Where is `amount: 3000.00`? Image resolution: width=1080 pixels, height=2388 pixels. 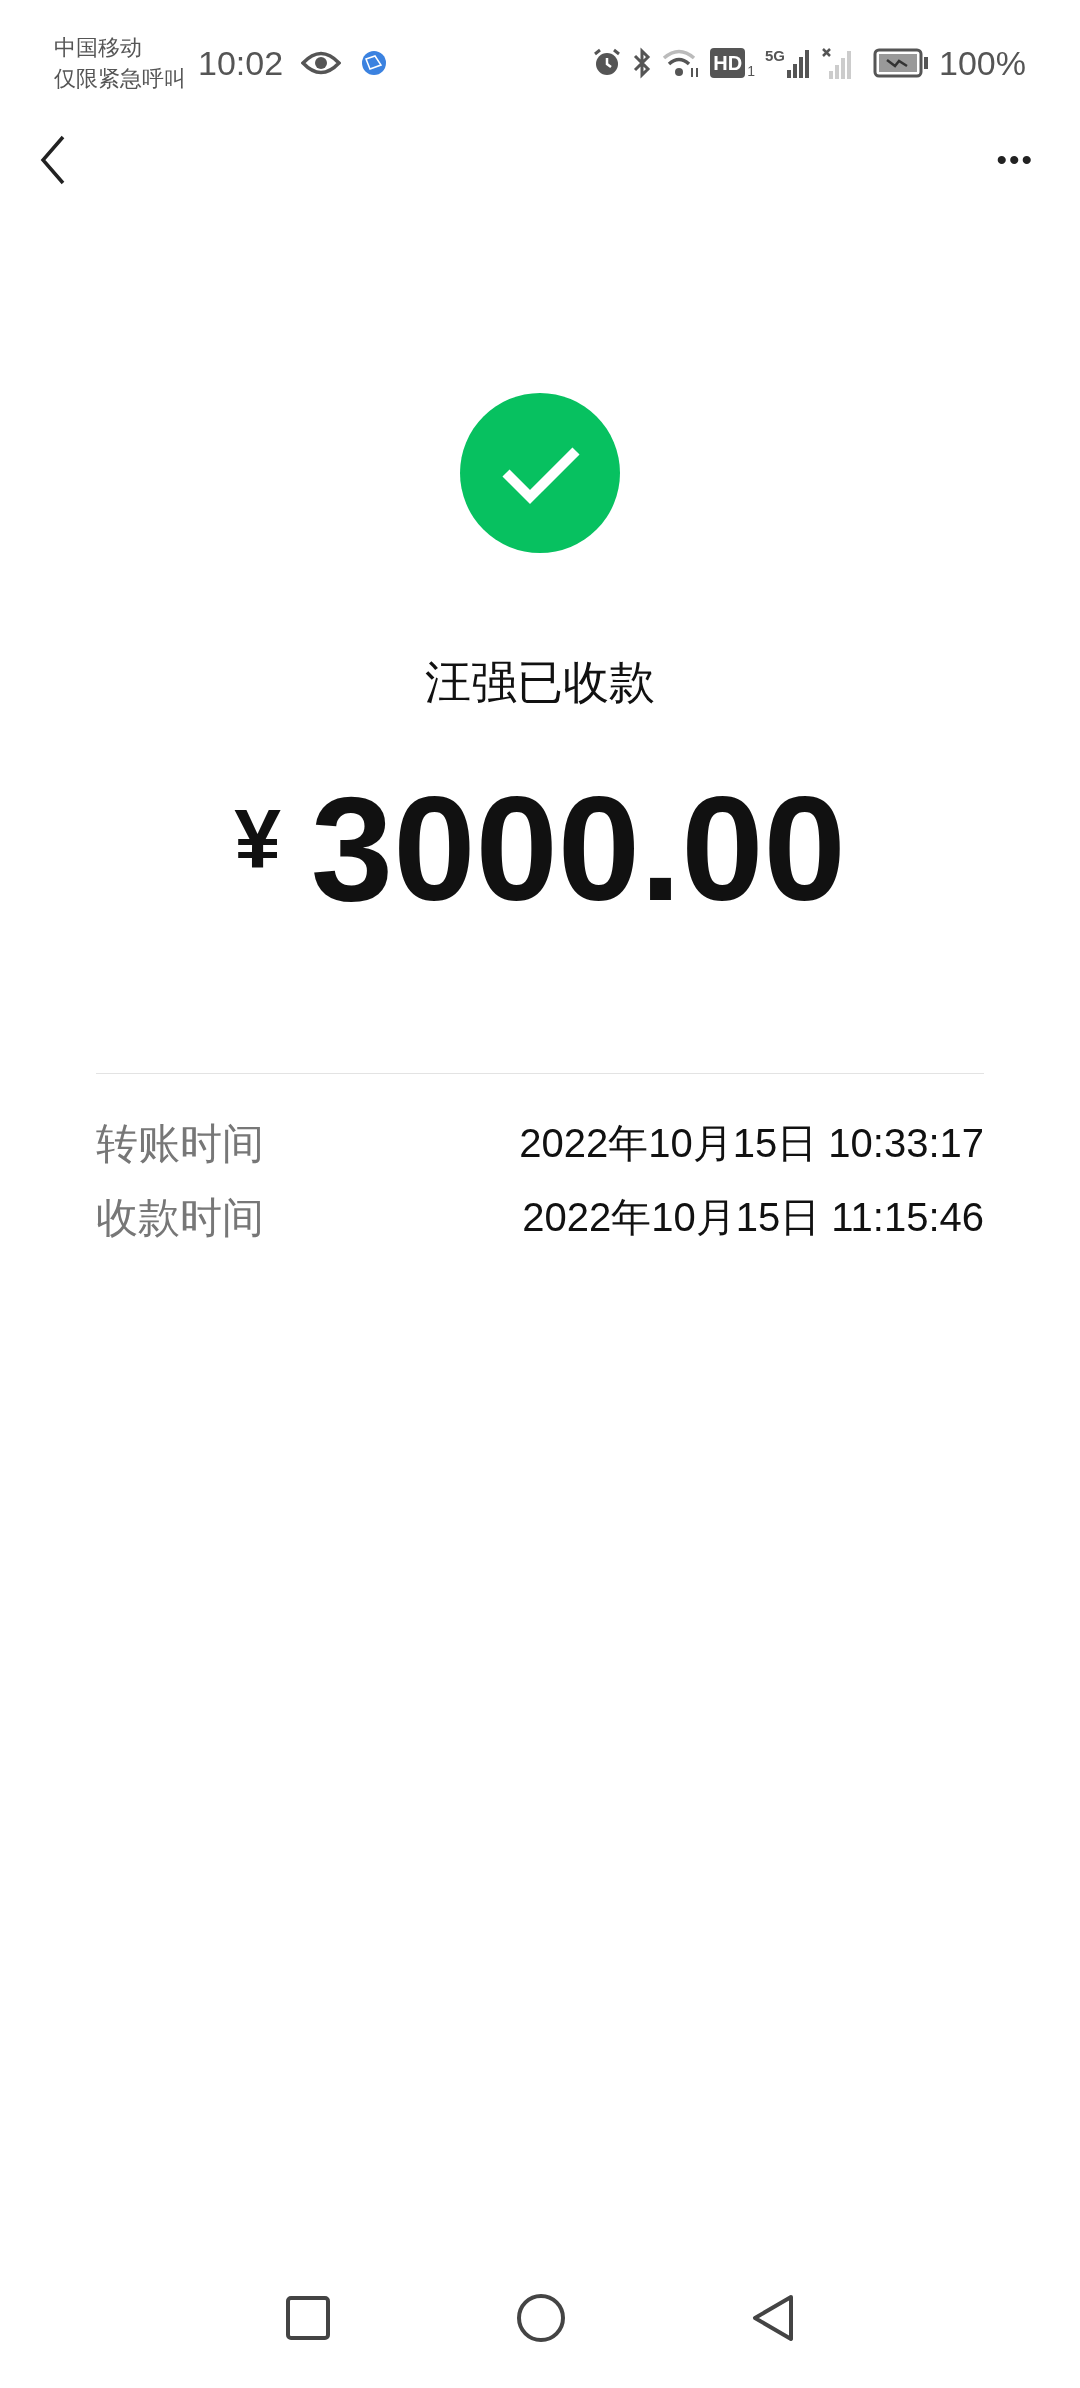
amount: 3000.00 is located at coordinates (578, 849).